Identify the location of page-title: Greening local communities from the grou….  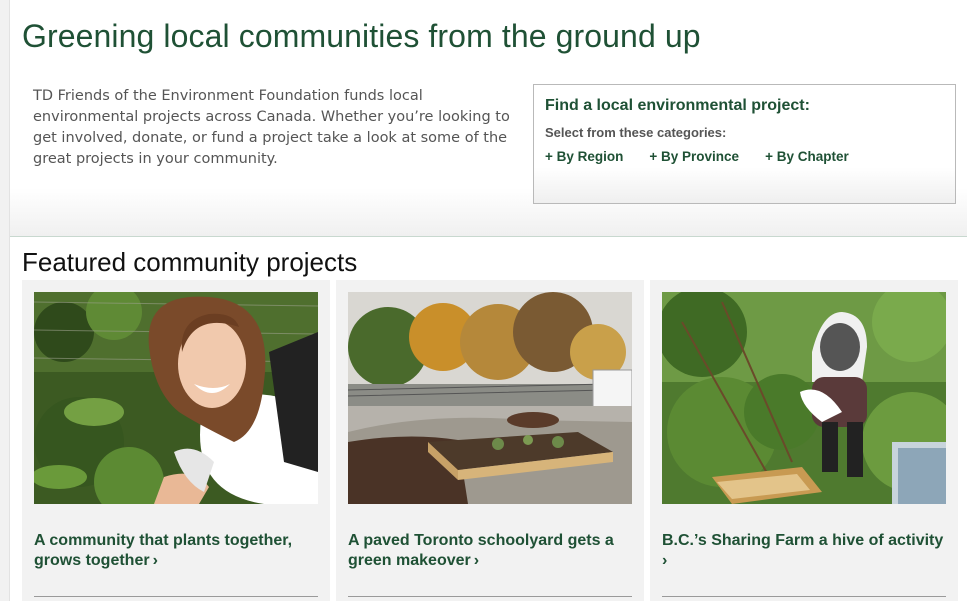
(361, 36).